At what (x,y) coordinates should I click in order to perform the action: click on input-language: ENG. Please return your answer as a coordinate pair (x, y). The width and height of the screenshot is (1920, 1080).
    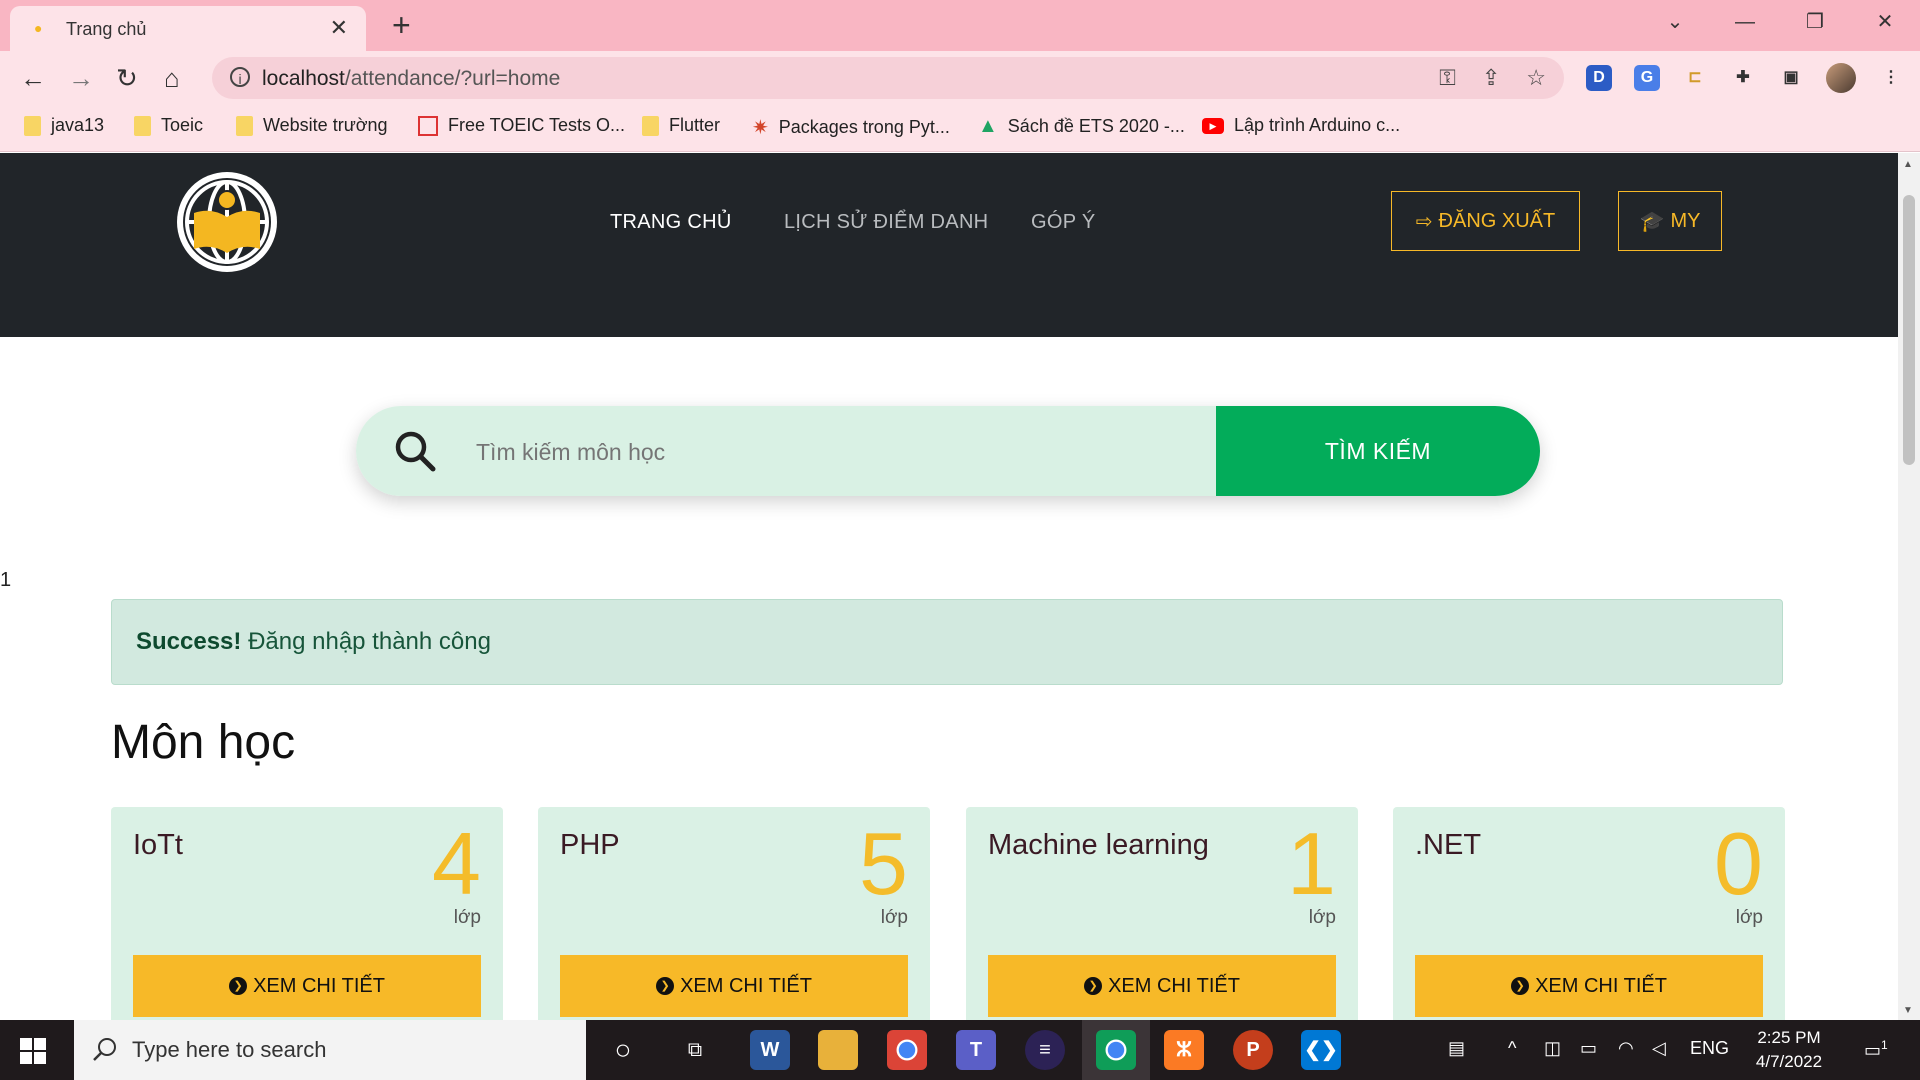
    Looking at the image, I should click on (1709, 1048).